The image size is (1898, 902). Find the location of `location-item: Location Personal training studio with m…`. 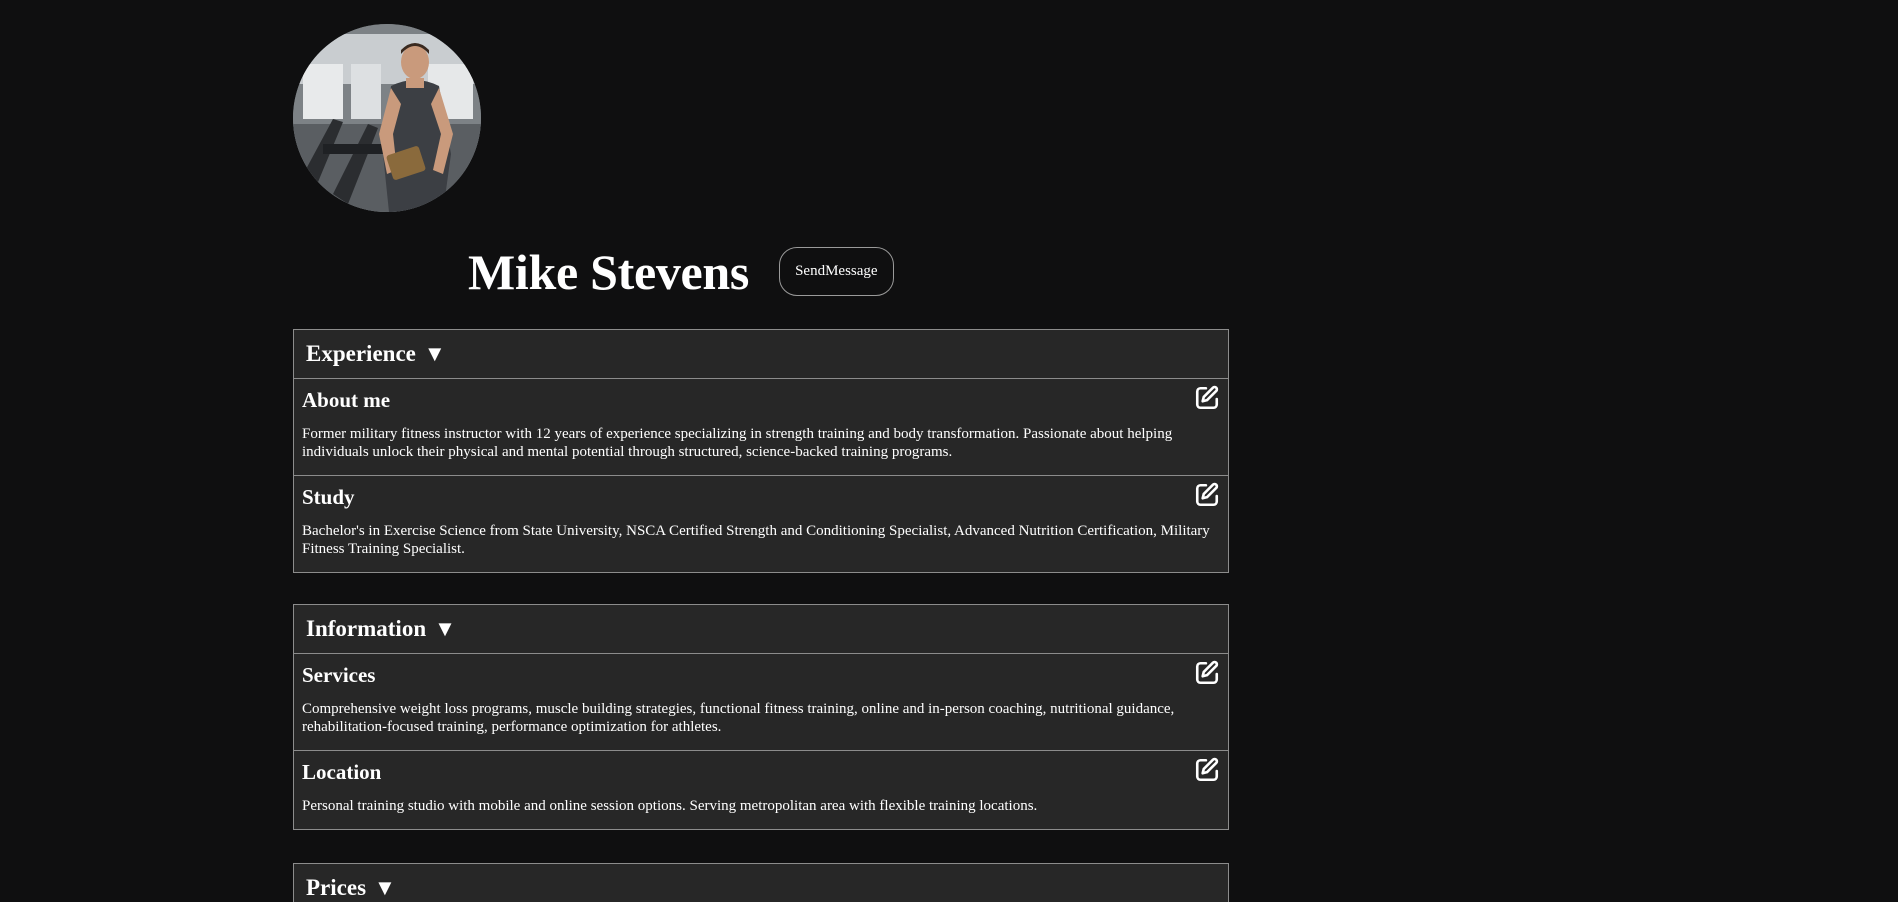

location-item: Location Personal training studio with m… is located at coordinates (761, 790).